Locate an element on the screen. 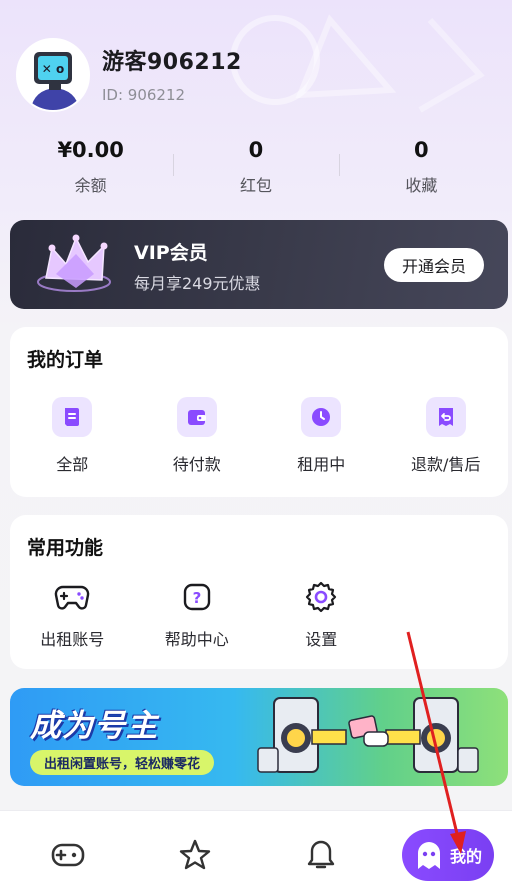 This screenshot has height=894, width=512. rent-out-account: 出租账号 is located at coordinates (72, 613).